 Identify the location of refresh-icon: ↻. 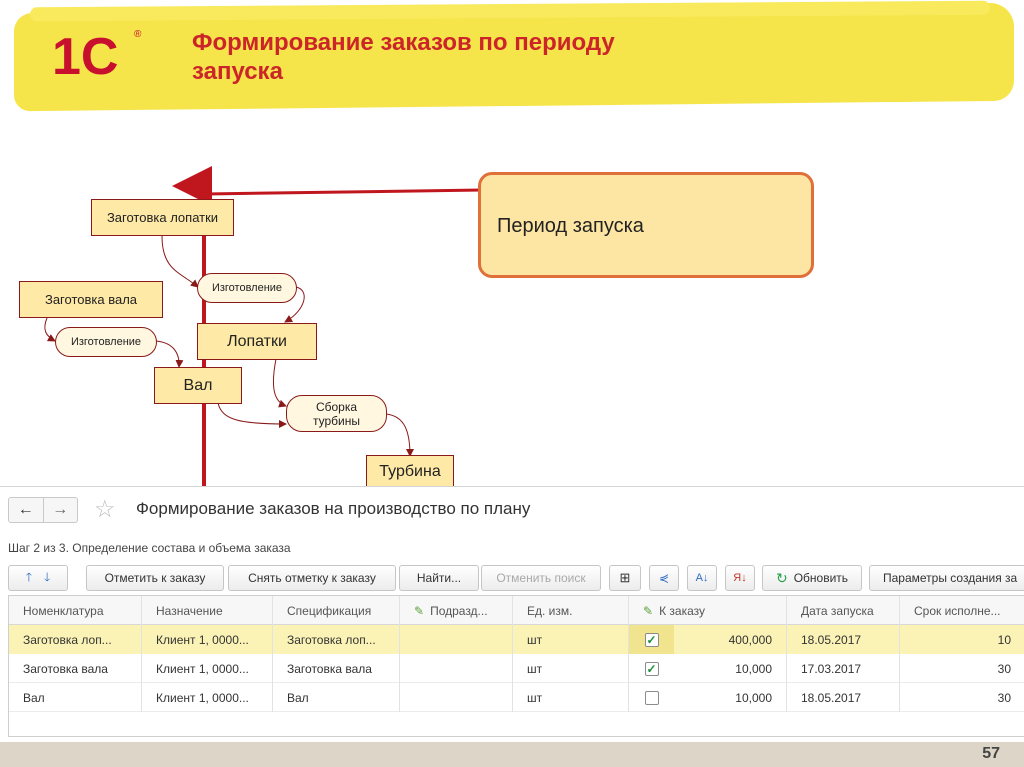
(781, 577).